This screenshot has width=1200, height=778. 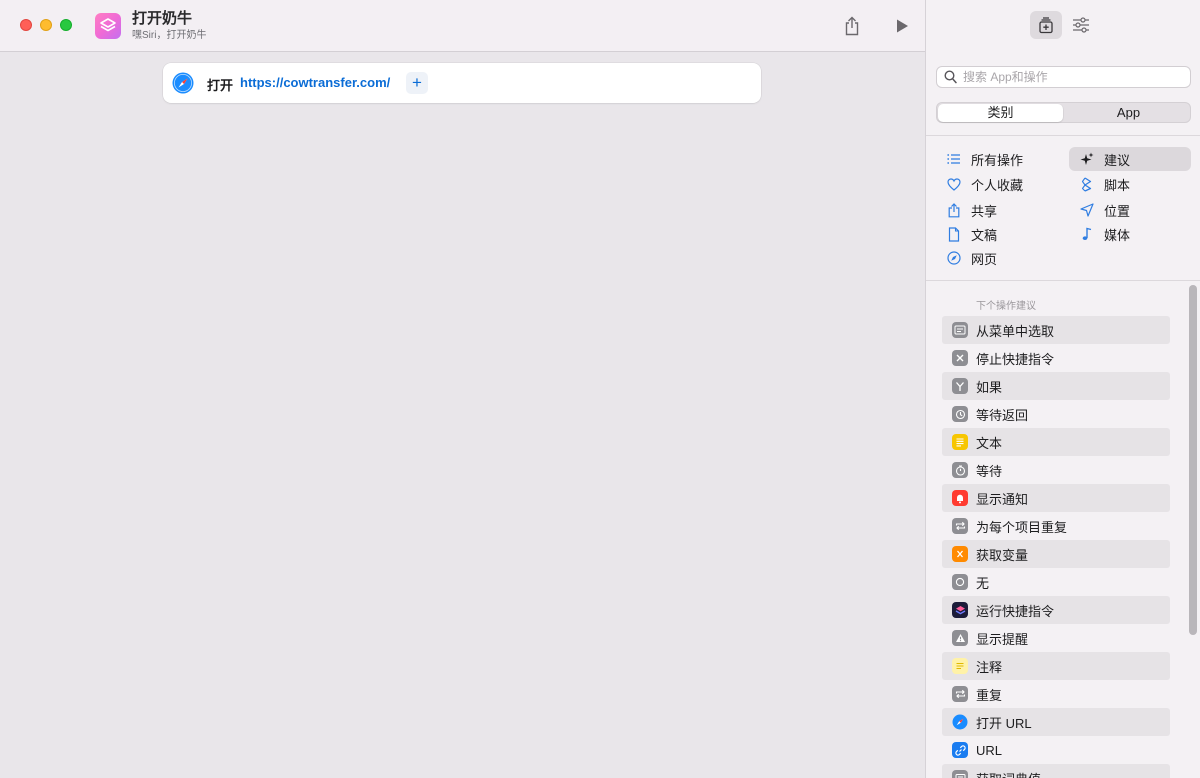 I want to click on category-suggestions: 建议, so click(x=1130, y=159).